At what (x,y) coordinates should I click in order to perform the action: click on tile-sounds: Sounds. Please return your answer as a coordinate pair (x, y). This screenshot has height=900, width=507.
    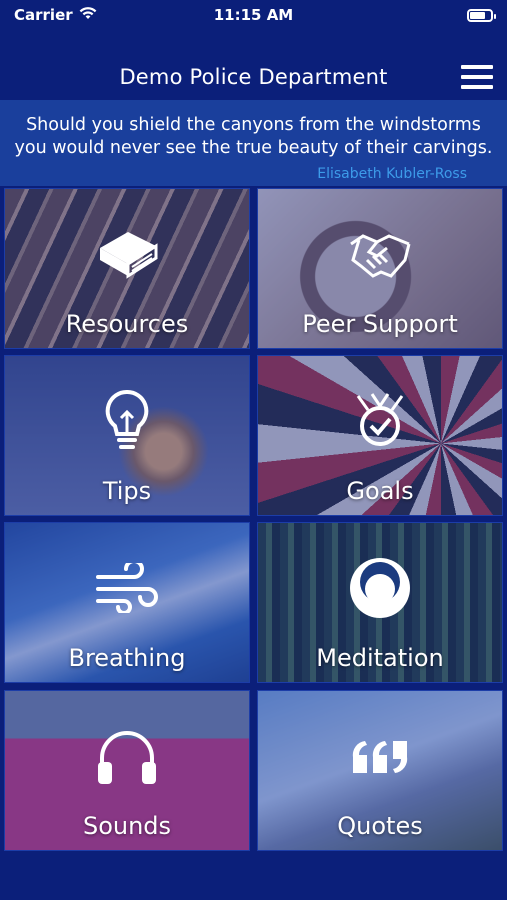
    Looking at the image, I should click on (127, 770).